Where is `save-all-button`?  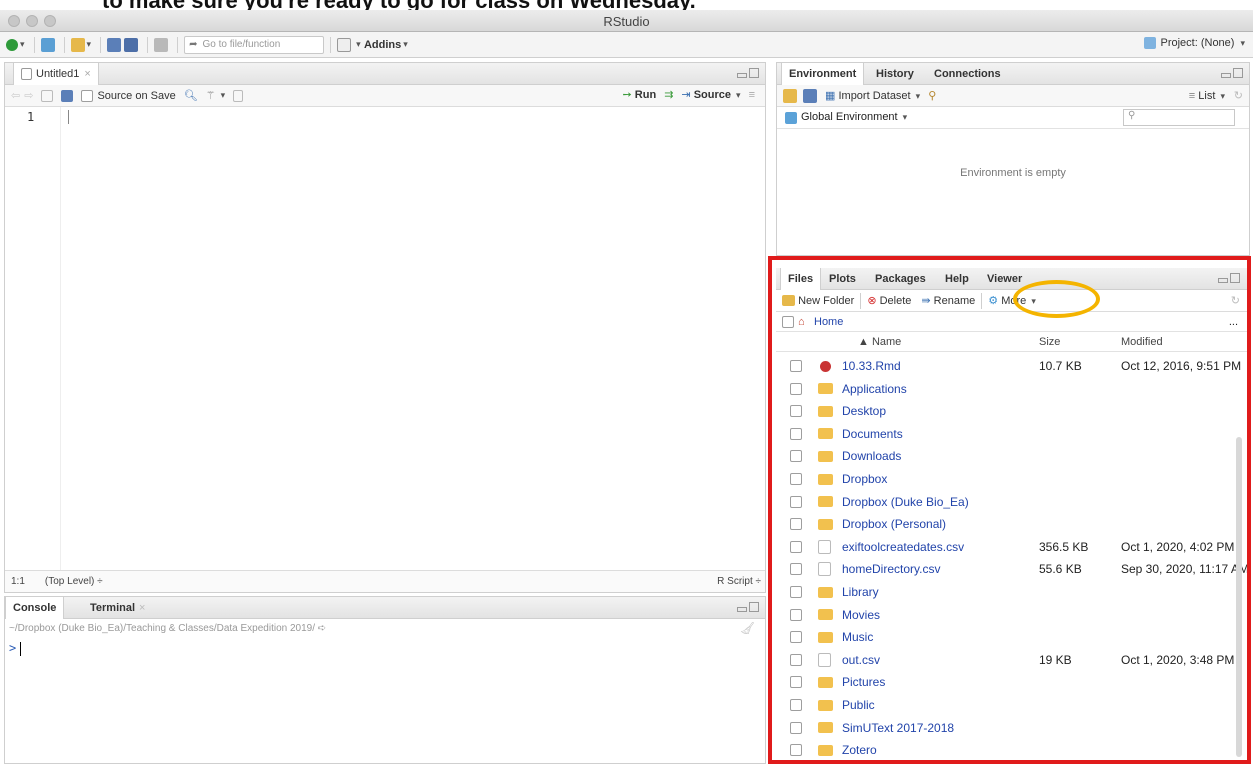 save-all-button is located at coordinates (131, 45).